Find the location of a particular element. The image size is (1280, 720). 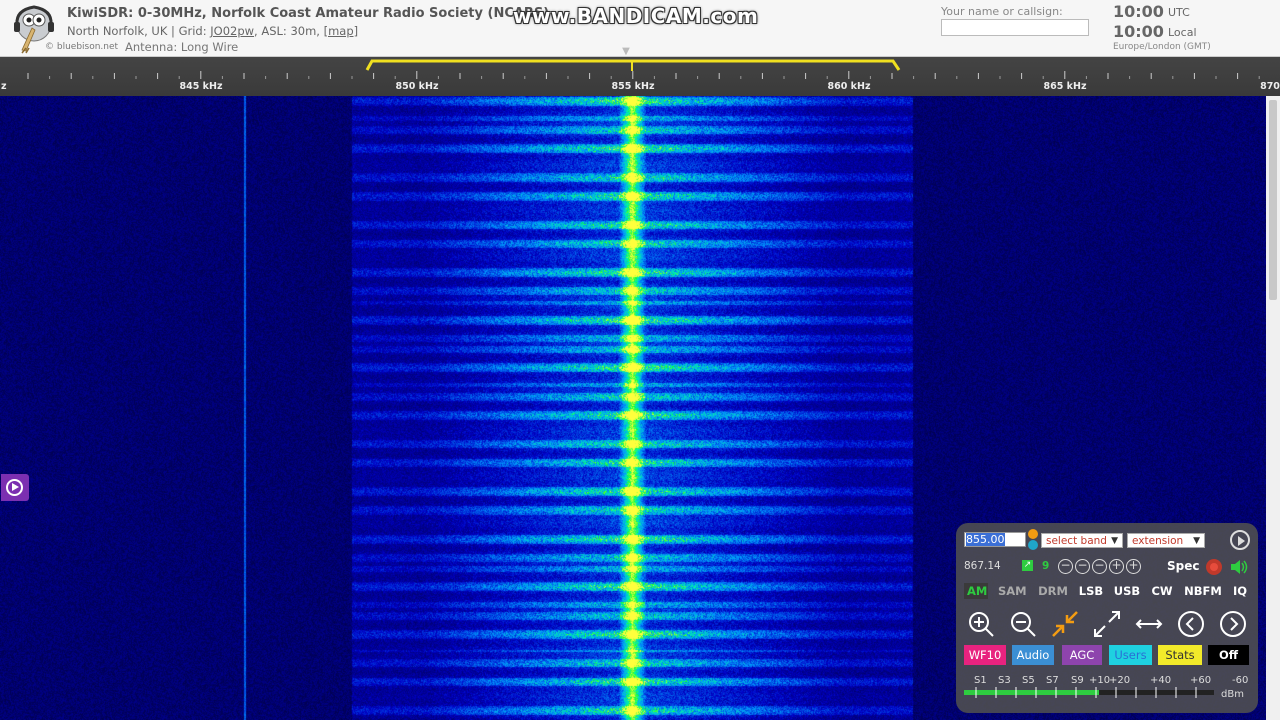

dbm-unit: dBm is located at coordinates (1232, 694).